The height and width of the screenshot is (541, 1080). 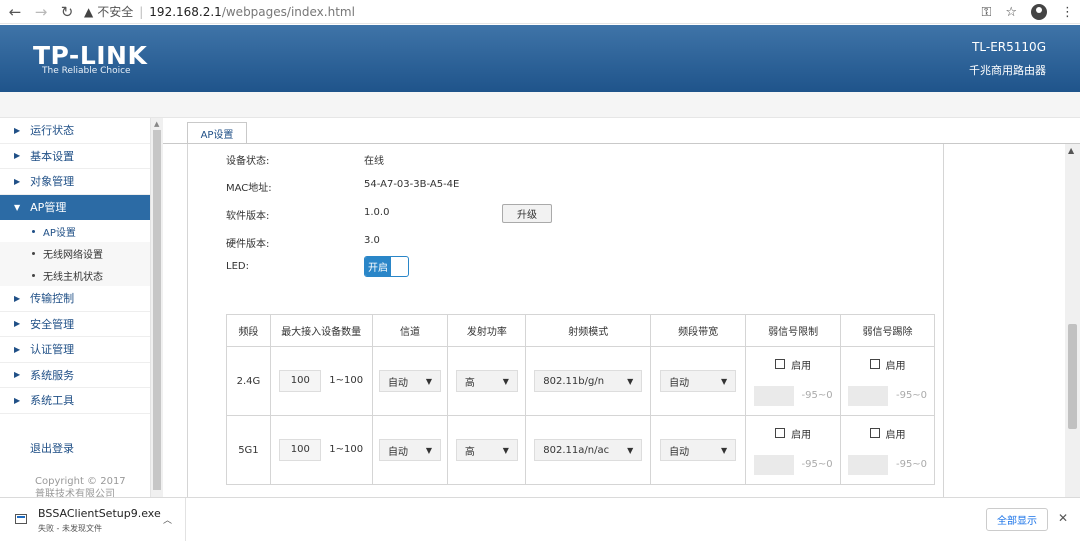 I want to click on mac-label: MAC地址:, so click(x=249, y=188).